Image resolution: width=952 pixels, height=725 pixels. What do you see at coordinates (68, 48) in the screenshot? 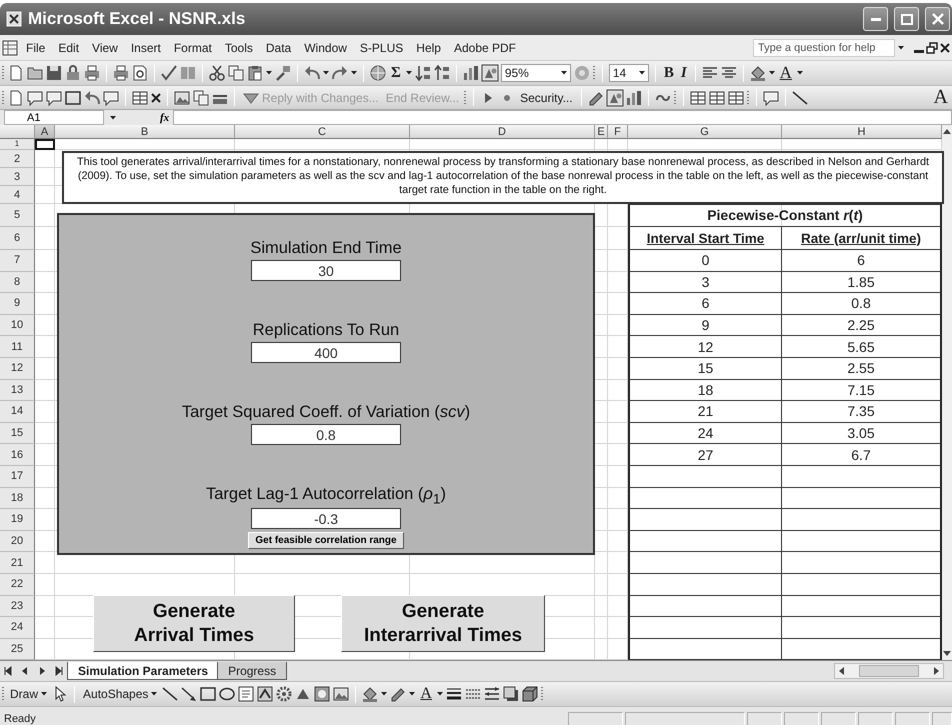
I see `menu-item: Edit` at bounding box center [68, 48].